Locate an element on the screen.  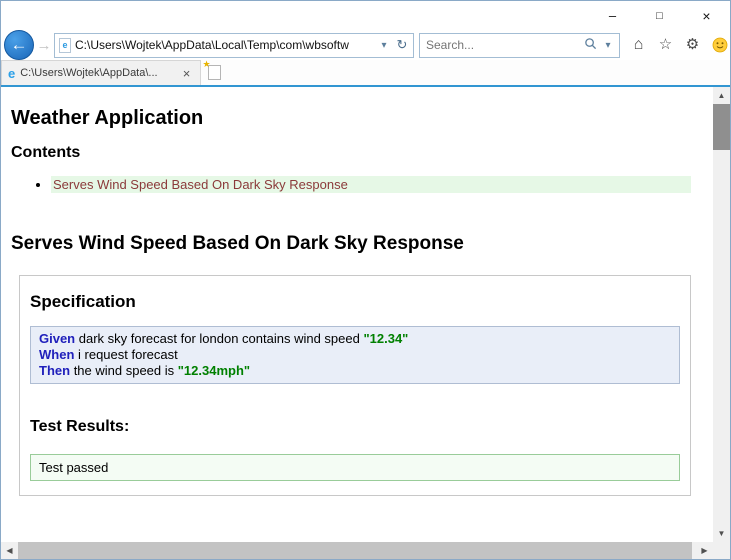
minimize-icon: – is located at coordinates (612, 15).